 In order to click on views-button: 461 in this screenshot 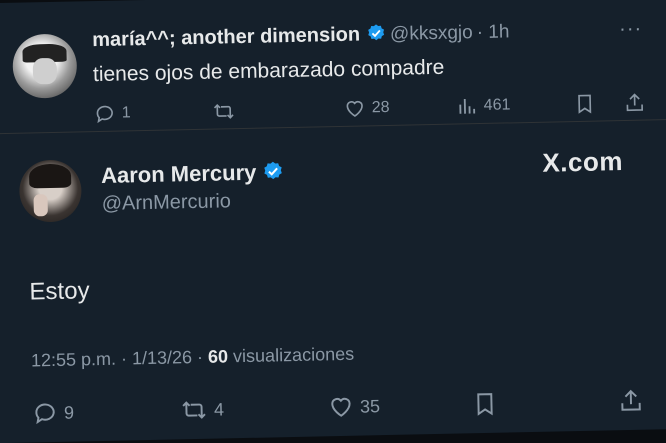, I will do `click(483, 105)`.